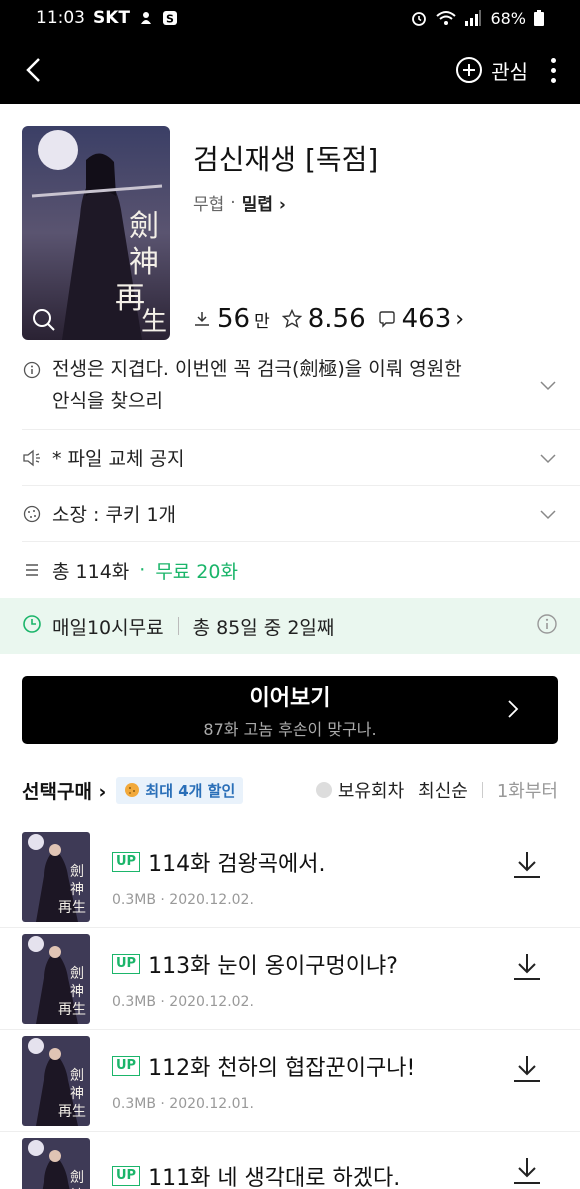  Describe the element at coordinates (419, 18) in the screenshot. I see `alarm-icon` at that location.